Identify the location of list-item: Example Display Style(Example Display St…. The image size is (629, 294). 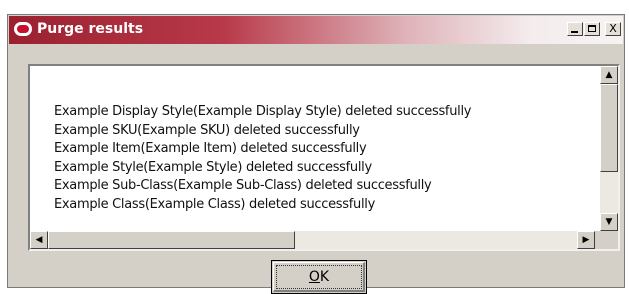
(263, 111).